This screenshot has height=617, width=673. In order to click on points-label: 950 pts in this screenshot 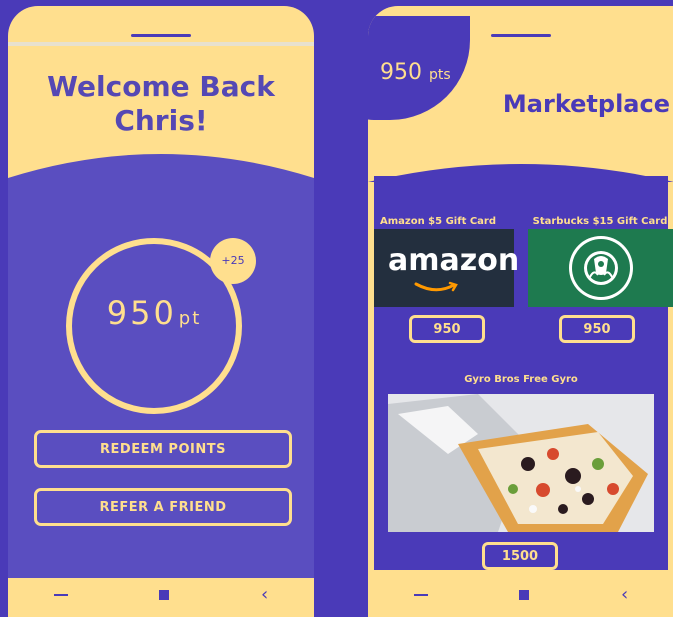, I will do `click(415, 72)`.